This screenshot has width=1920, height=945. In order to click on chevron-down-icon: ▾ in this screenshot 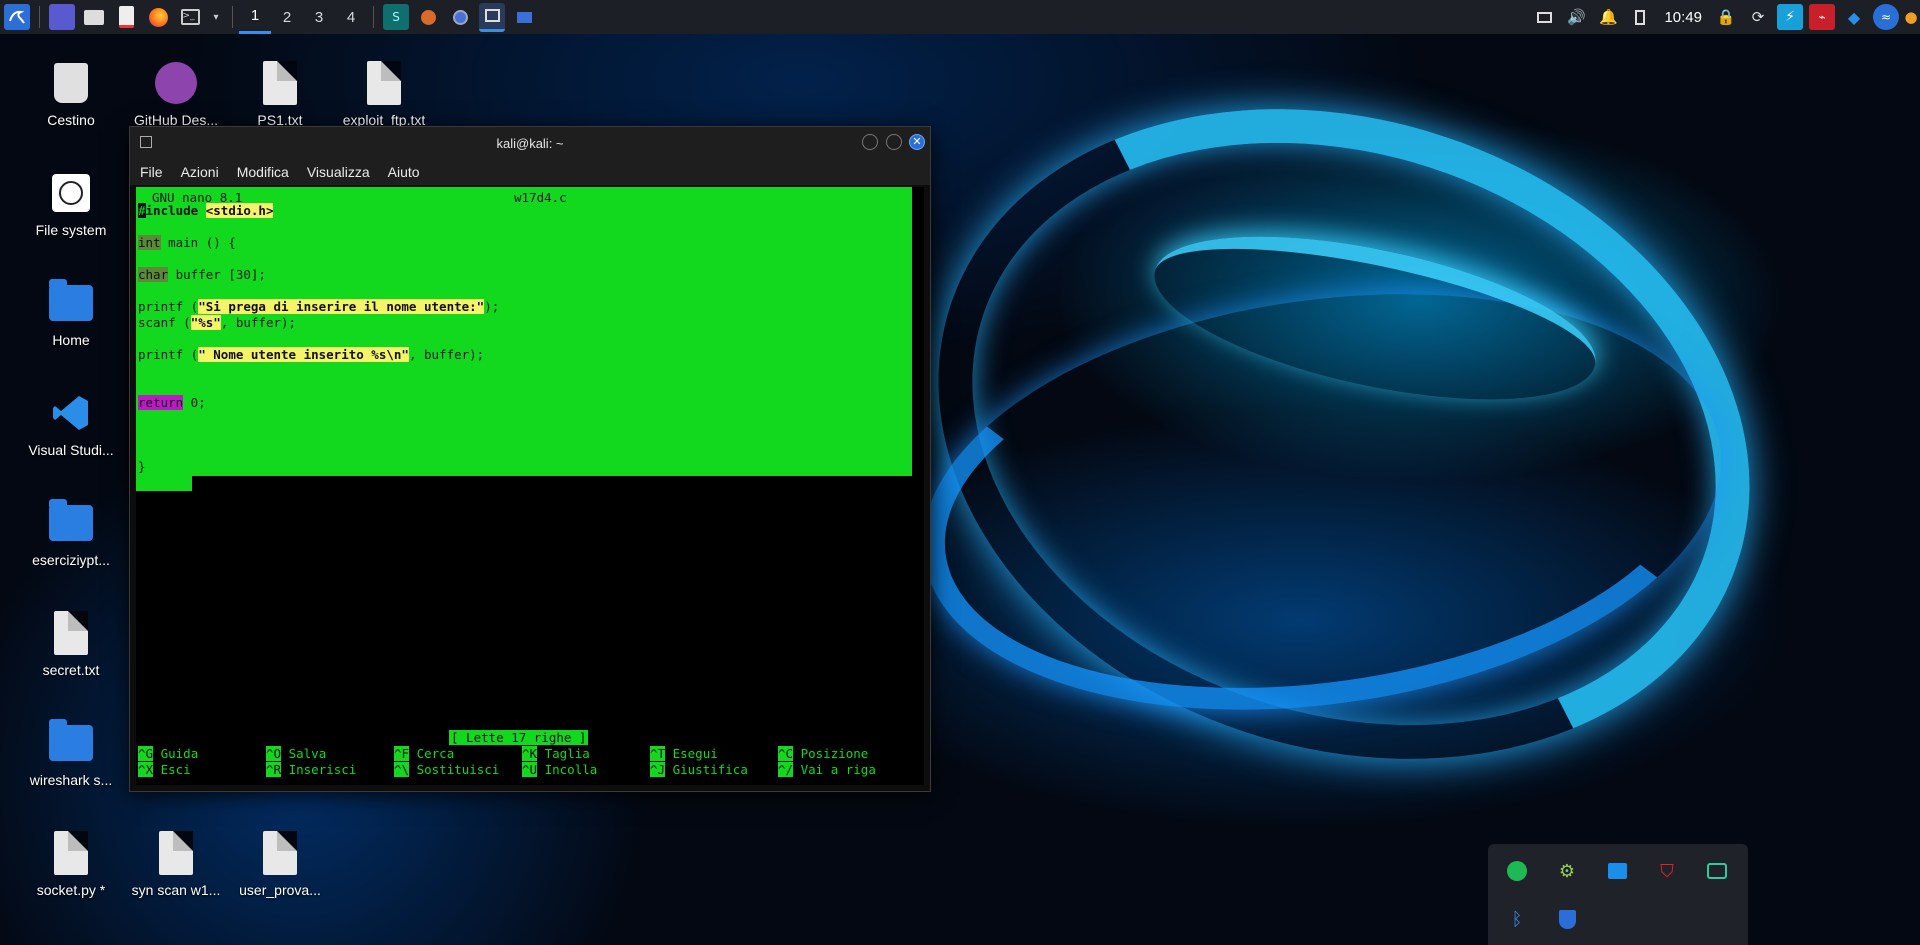, I will do `click(216, 17)`.